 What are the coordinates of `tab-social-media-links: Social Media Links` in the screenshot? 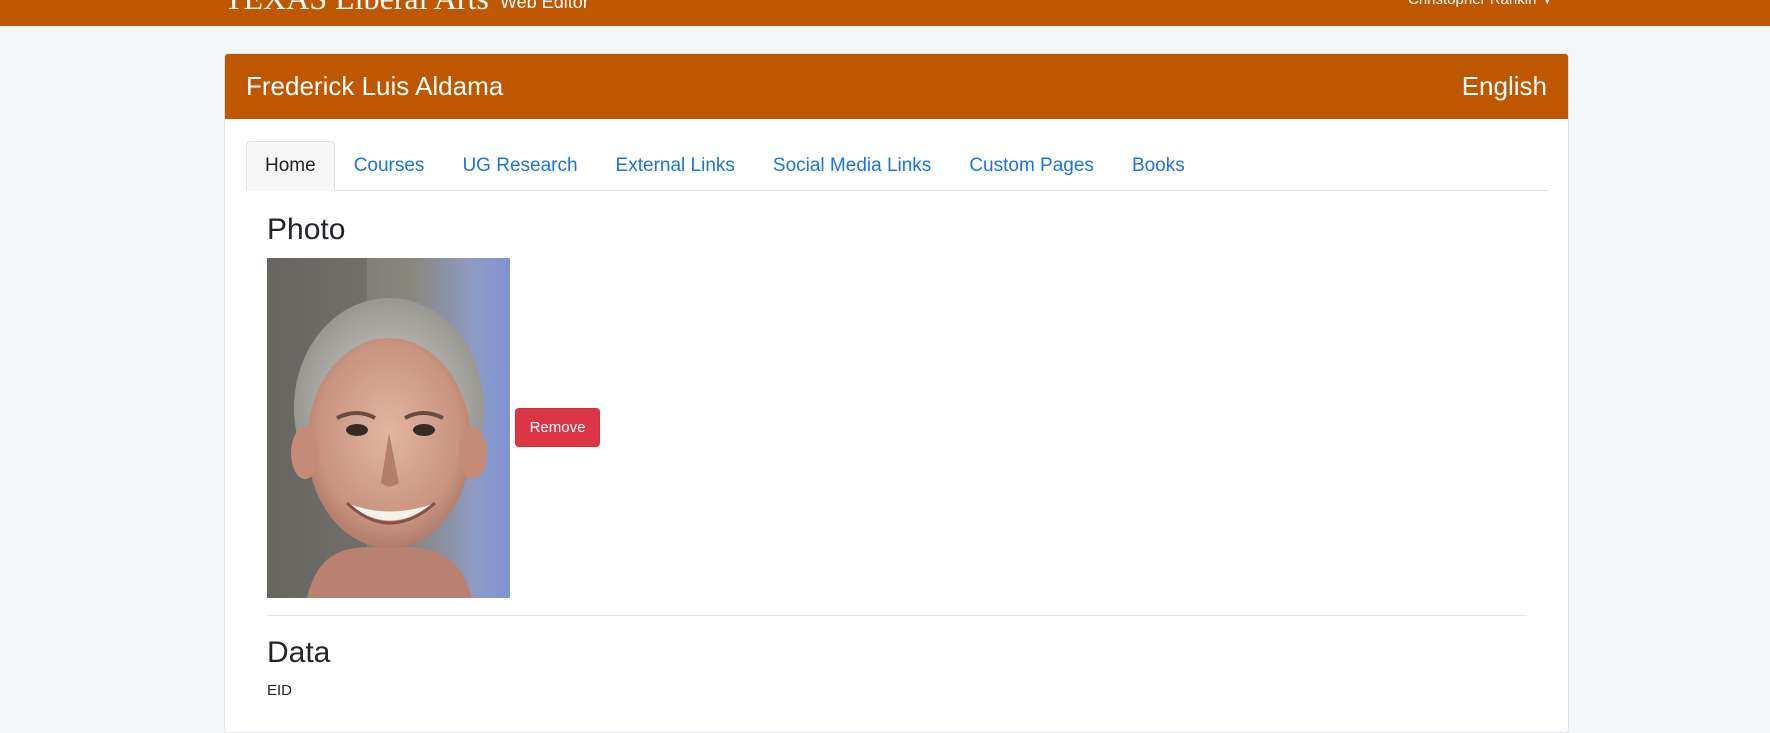 It's located at (852, 166).